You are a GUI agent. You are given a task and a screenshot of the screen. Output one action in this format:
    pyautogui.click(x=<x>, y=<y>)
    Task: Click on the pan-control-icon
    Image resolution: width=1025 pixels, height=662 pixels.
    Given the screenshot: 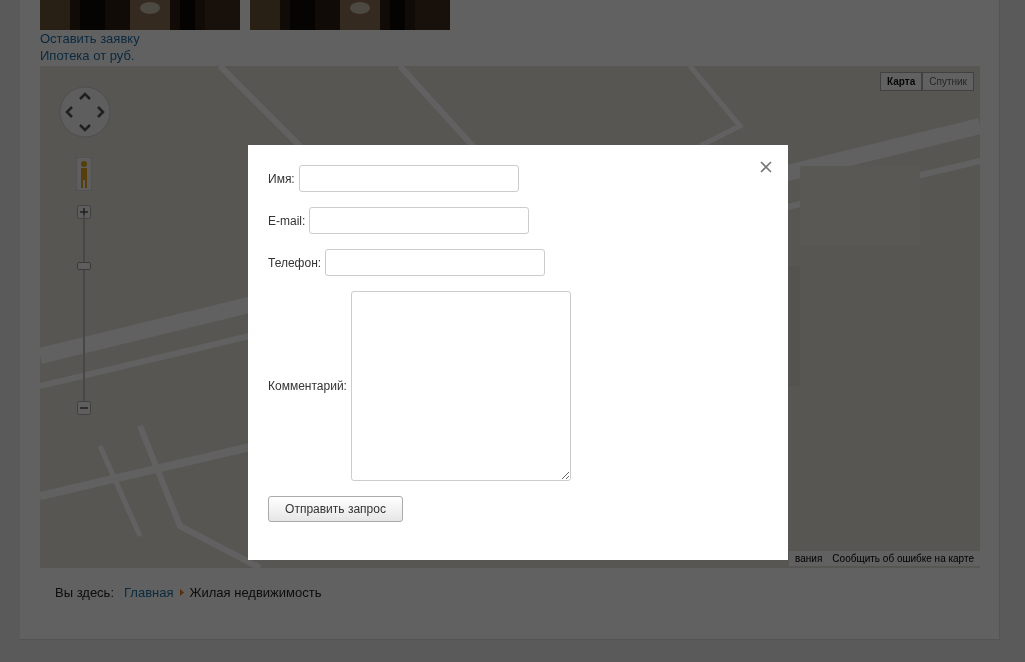 What is the action you would take?
    pyautogui.click(x=85, y=112)
    